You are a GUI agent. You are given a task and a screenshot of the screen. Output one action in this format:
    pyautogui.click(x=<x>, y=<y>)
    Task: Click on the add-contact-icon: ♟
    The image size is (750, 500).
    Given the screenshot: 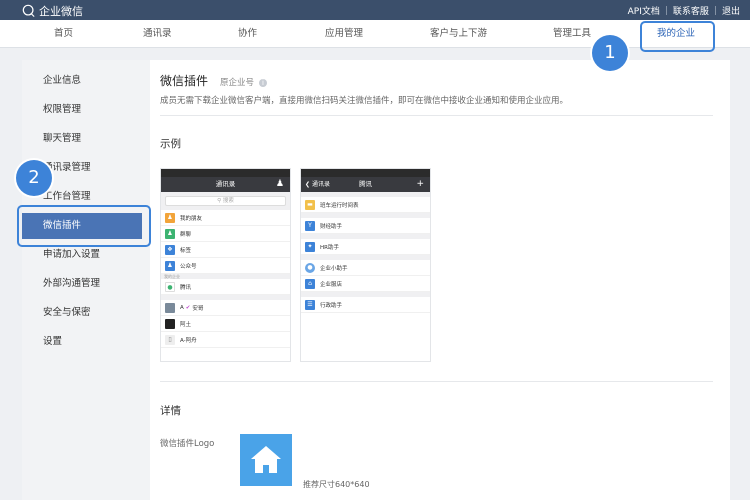 What is the action you would take?
    pyautogui.click(x=279, y=184)
    